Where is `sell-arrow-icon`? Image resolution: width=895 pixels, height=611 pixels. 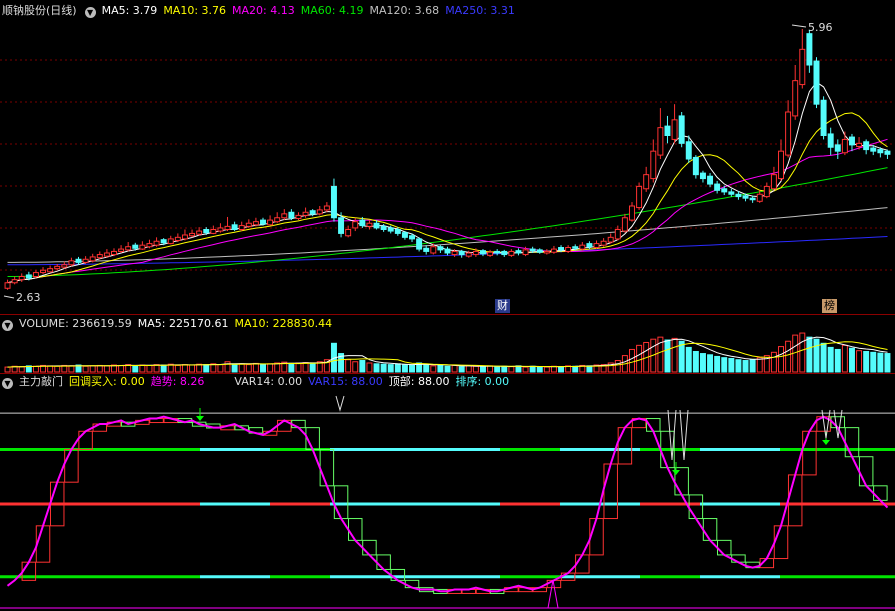
sell-arrow-icon is located at coordinates (826, 438).